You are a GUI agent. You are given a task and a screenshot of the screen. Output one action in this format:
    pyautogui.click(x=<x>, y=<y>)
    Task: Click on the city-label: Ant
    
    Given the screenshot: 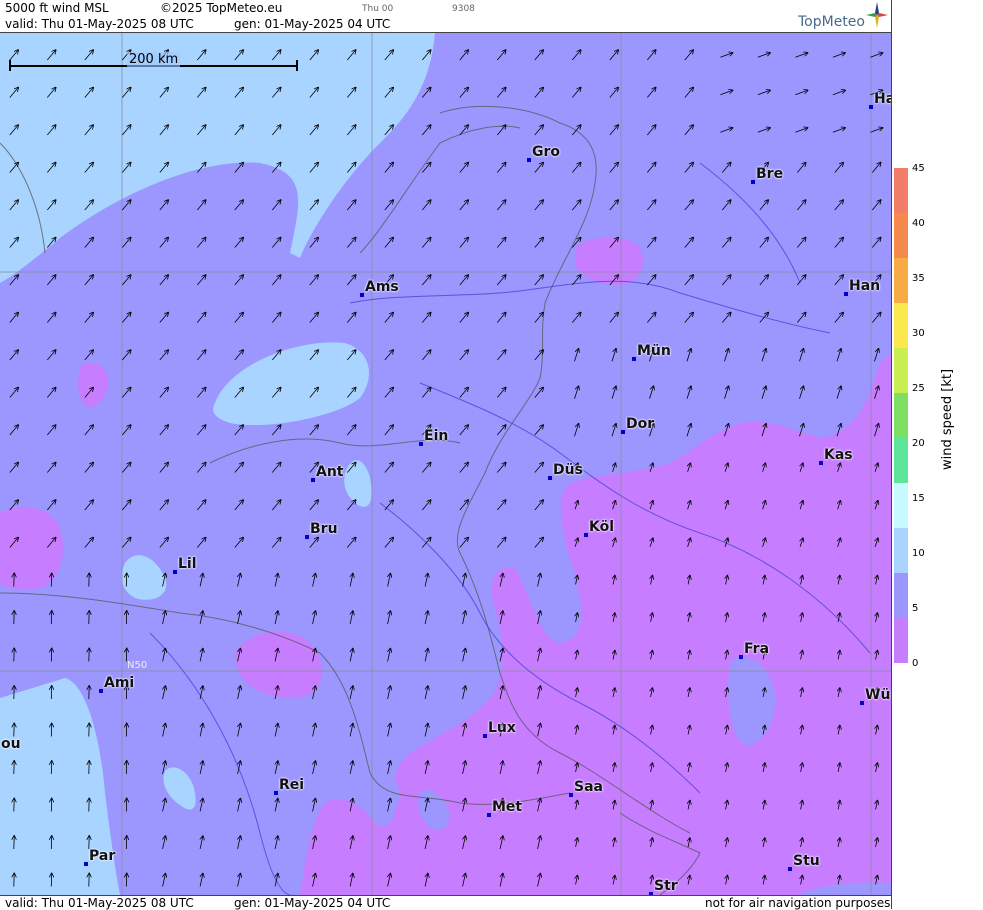 What is the action you would take?
    pyautogui.click(x=330, y=472)
    